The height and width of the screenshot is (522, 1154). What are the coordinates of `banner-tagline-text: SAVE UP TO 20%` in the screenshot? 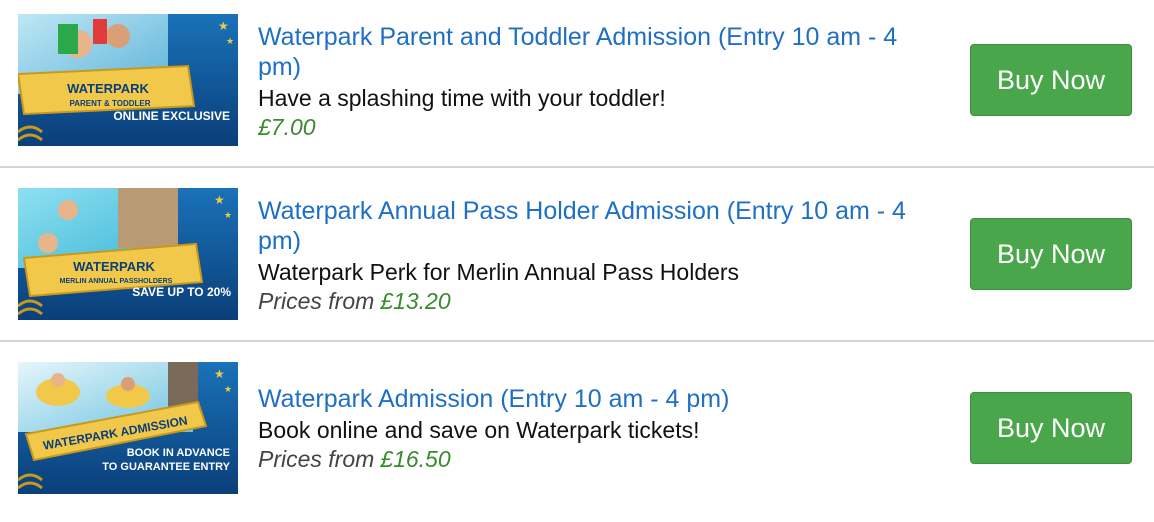 It's located at (181, 292).